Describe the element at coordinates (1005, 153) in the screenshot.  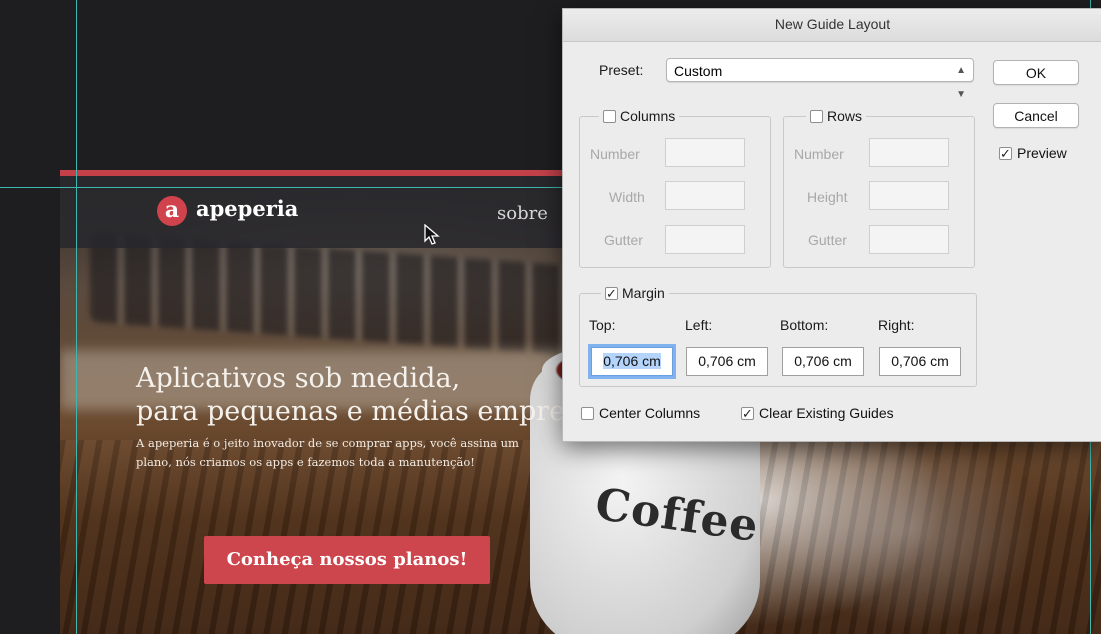
I see `preview-checkbox: ✓` at that location.